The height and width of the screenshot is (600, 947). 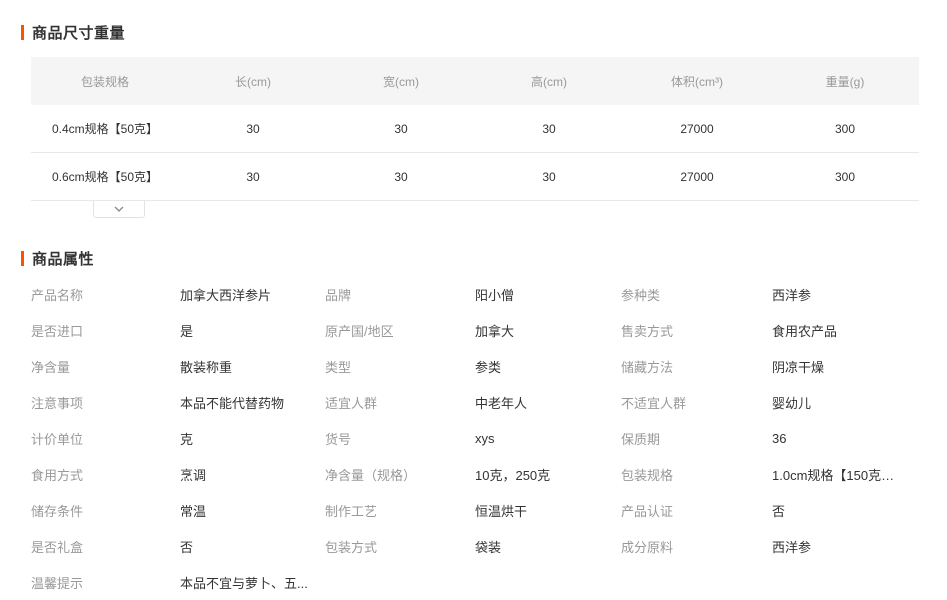 I want to click on table-row: 0.6cm规格【50克】 30 30 30 27000 300, so click(x=475, y=177).